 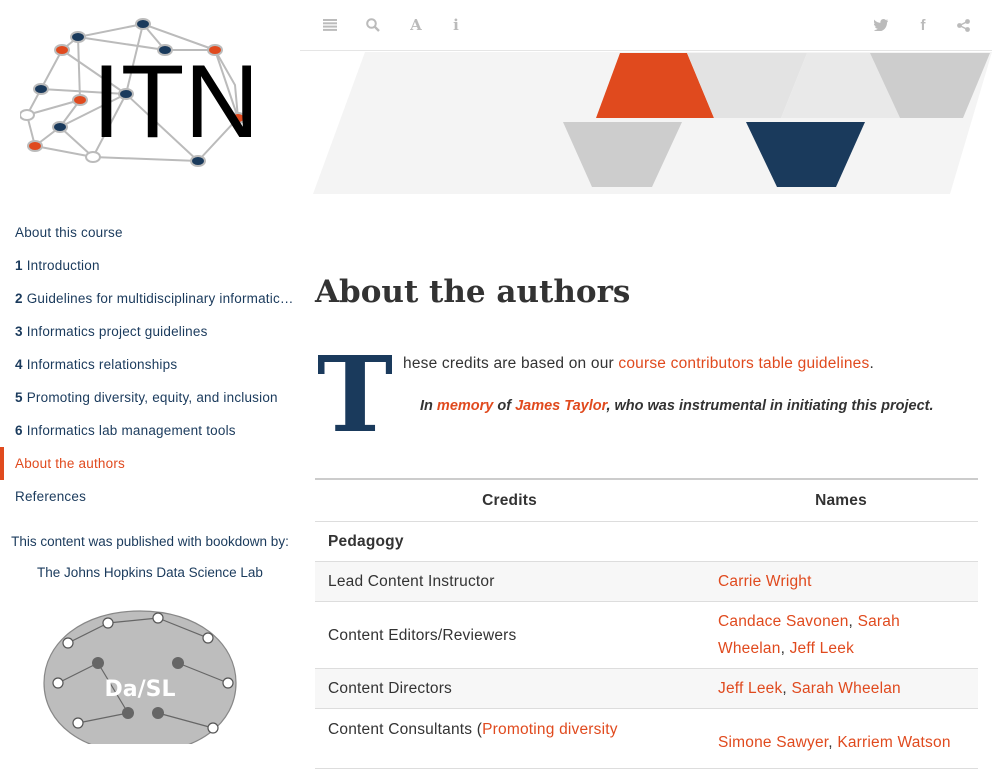 I want to click on table-row: Pedagogy, so click(x=646, y=541).